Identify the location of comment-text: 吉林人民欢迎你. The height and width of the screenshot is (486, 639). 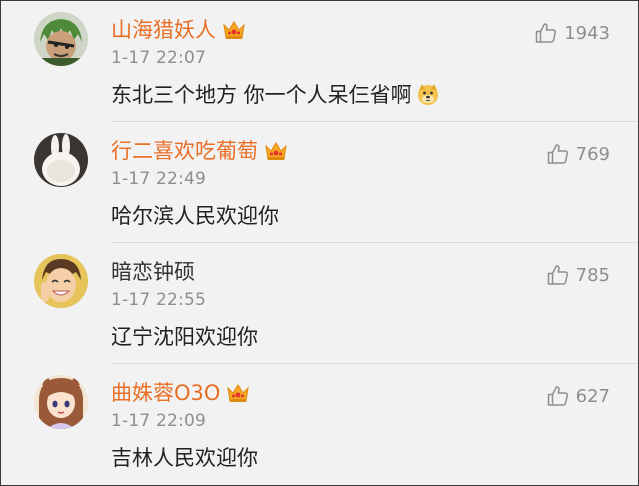
(184, 457).